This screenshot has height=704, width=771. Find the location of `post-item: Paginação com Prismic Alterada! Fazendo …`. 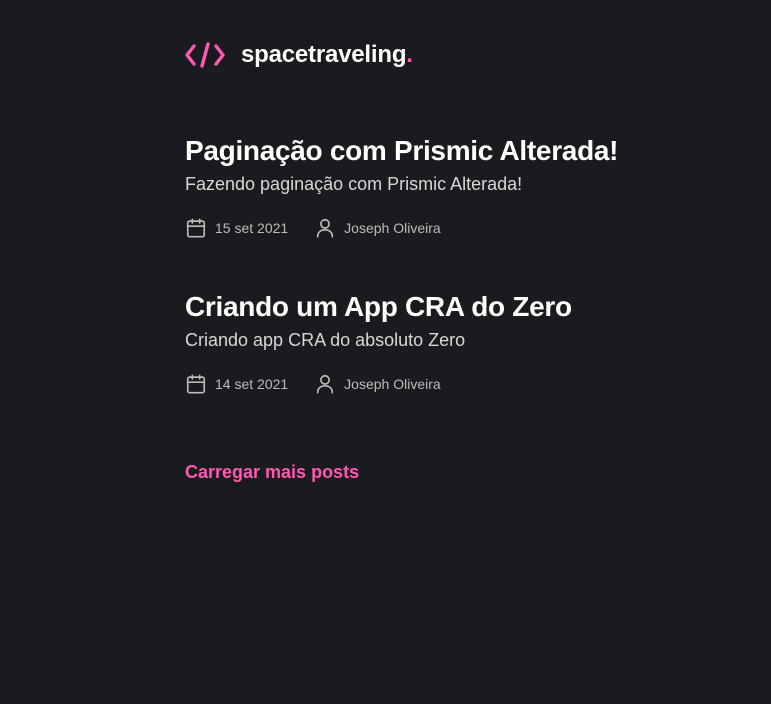

post-item: Paginação com Prismic Alterada! Fazendo … is located at coordinates (465, 187).